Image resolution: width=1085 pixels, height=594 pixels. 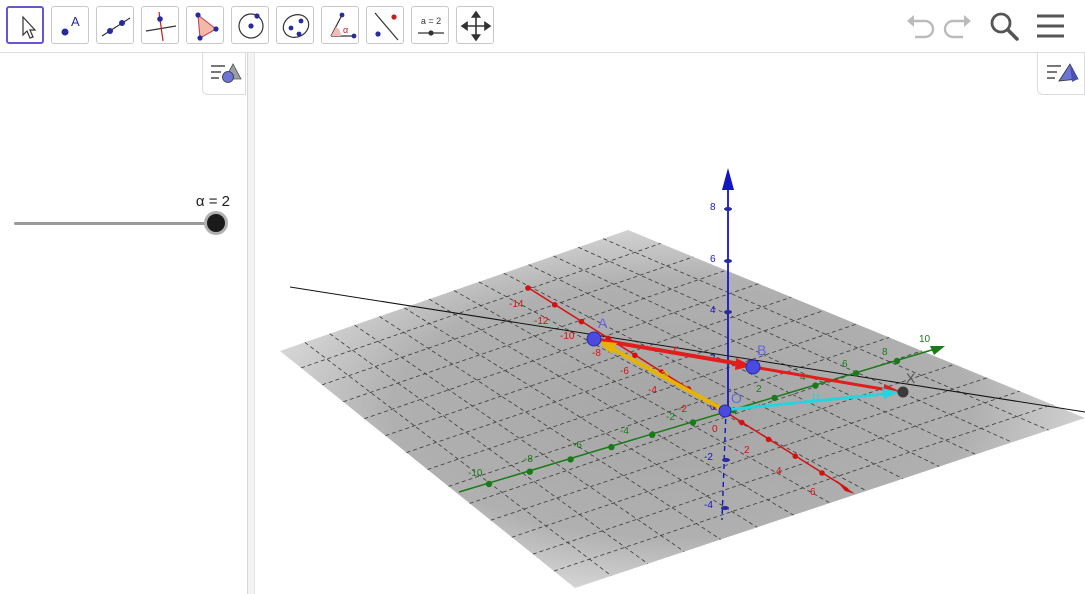 I want to click on circle-tool-button, so click(x=250, y=25).